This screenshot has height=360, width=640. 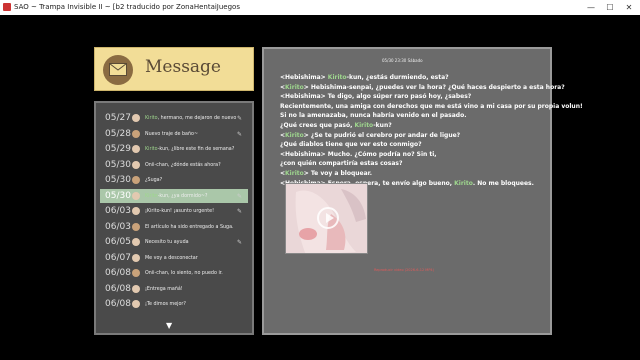 What do you see at coordinates (174, 180) in the screenshot?
I see `list-item: 05/30 ¿Suga?` at bounding box center [174, 180].